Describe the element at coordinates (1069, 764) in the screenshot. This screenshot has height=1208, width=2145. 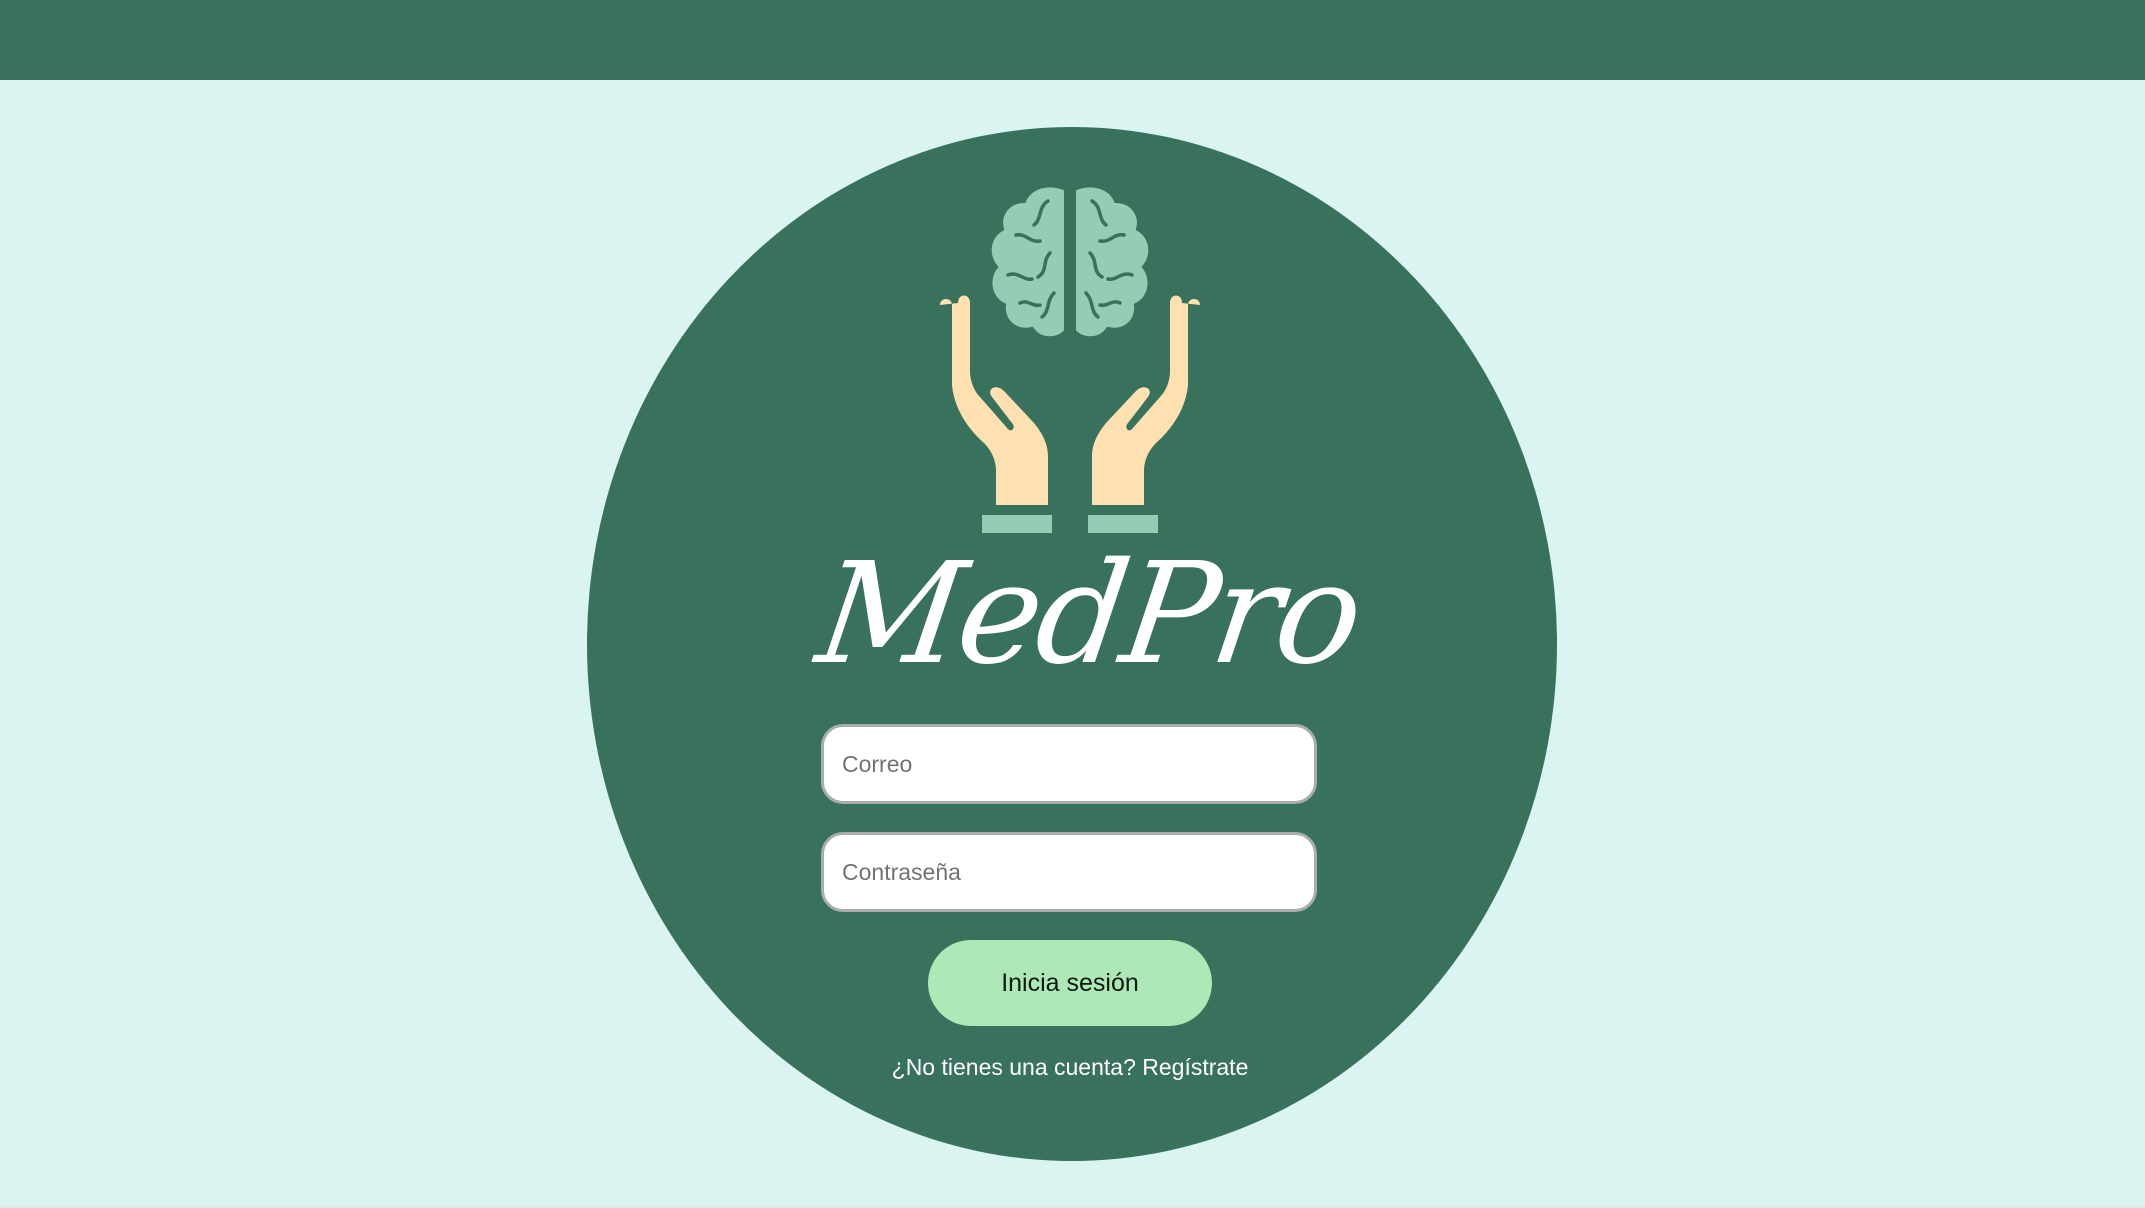
I see `email-field` at that location.